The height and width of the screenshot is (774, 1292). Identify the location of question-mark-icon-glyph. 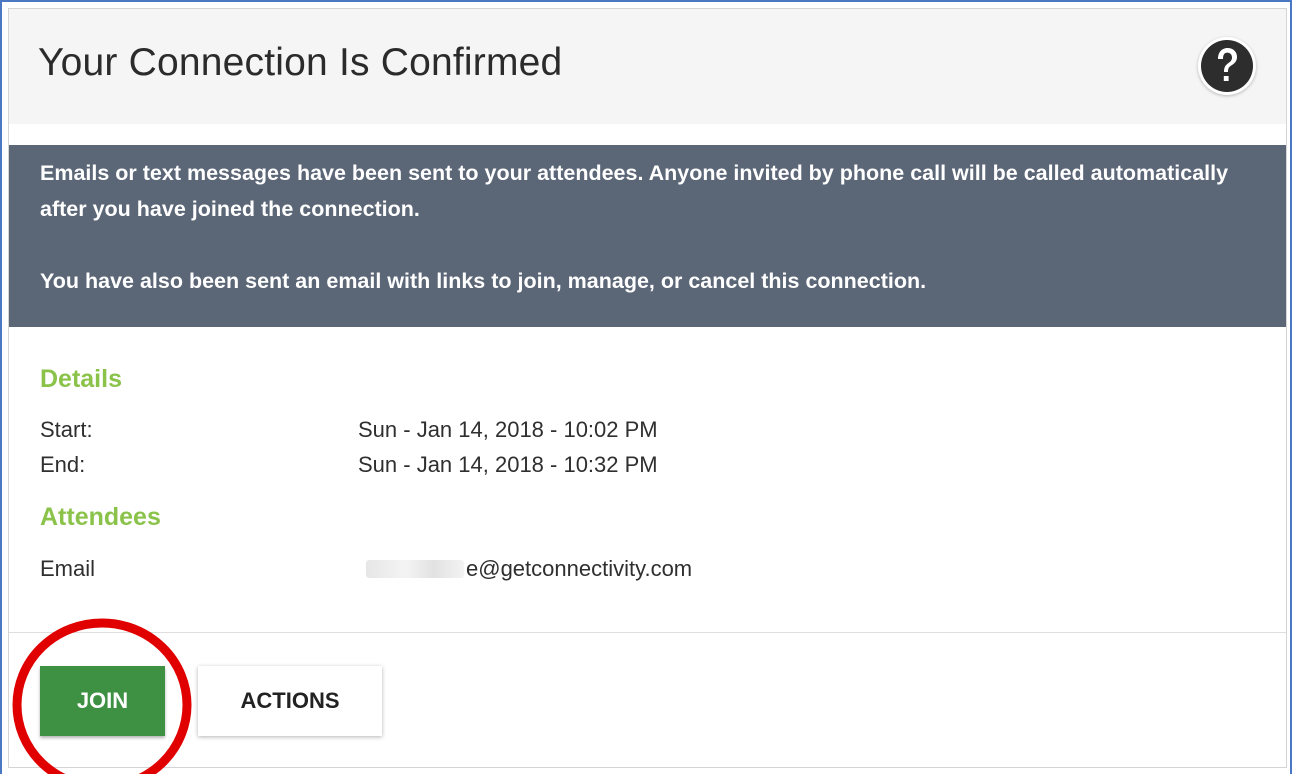
(1227, 66).